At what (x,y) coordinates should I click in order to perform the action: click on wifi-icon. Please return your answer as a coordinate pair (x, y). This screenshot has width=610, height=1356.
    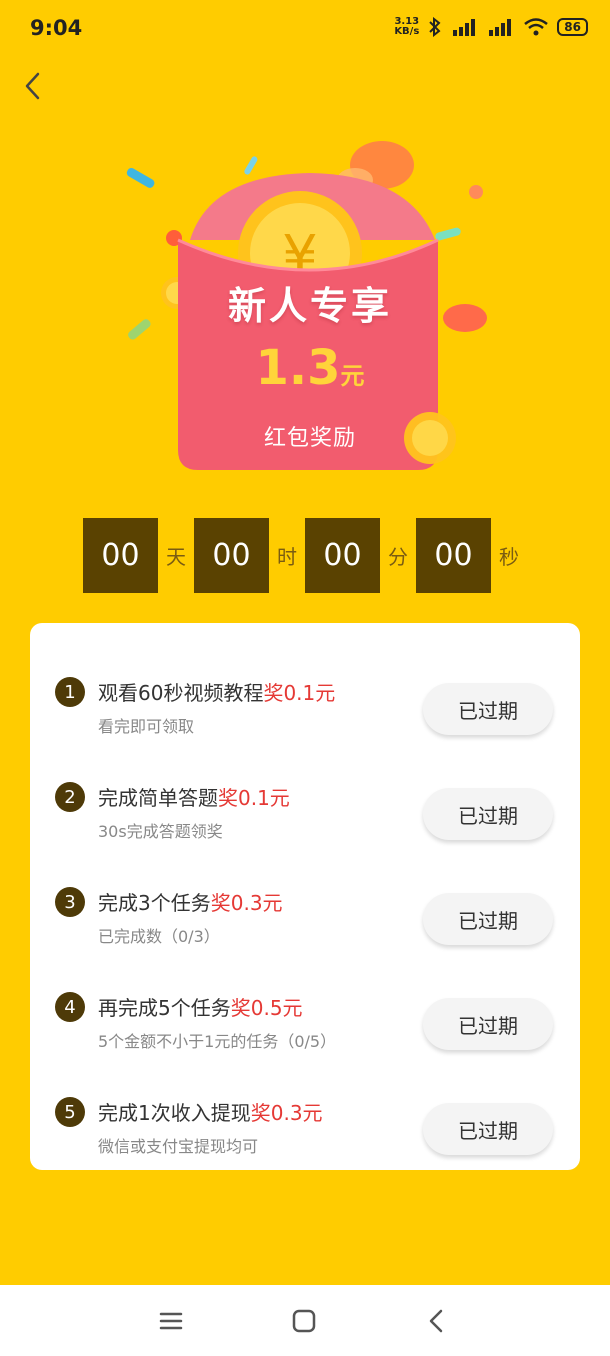
    Looking at the image, I should click on (536, 27).